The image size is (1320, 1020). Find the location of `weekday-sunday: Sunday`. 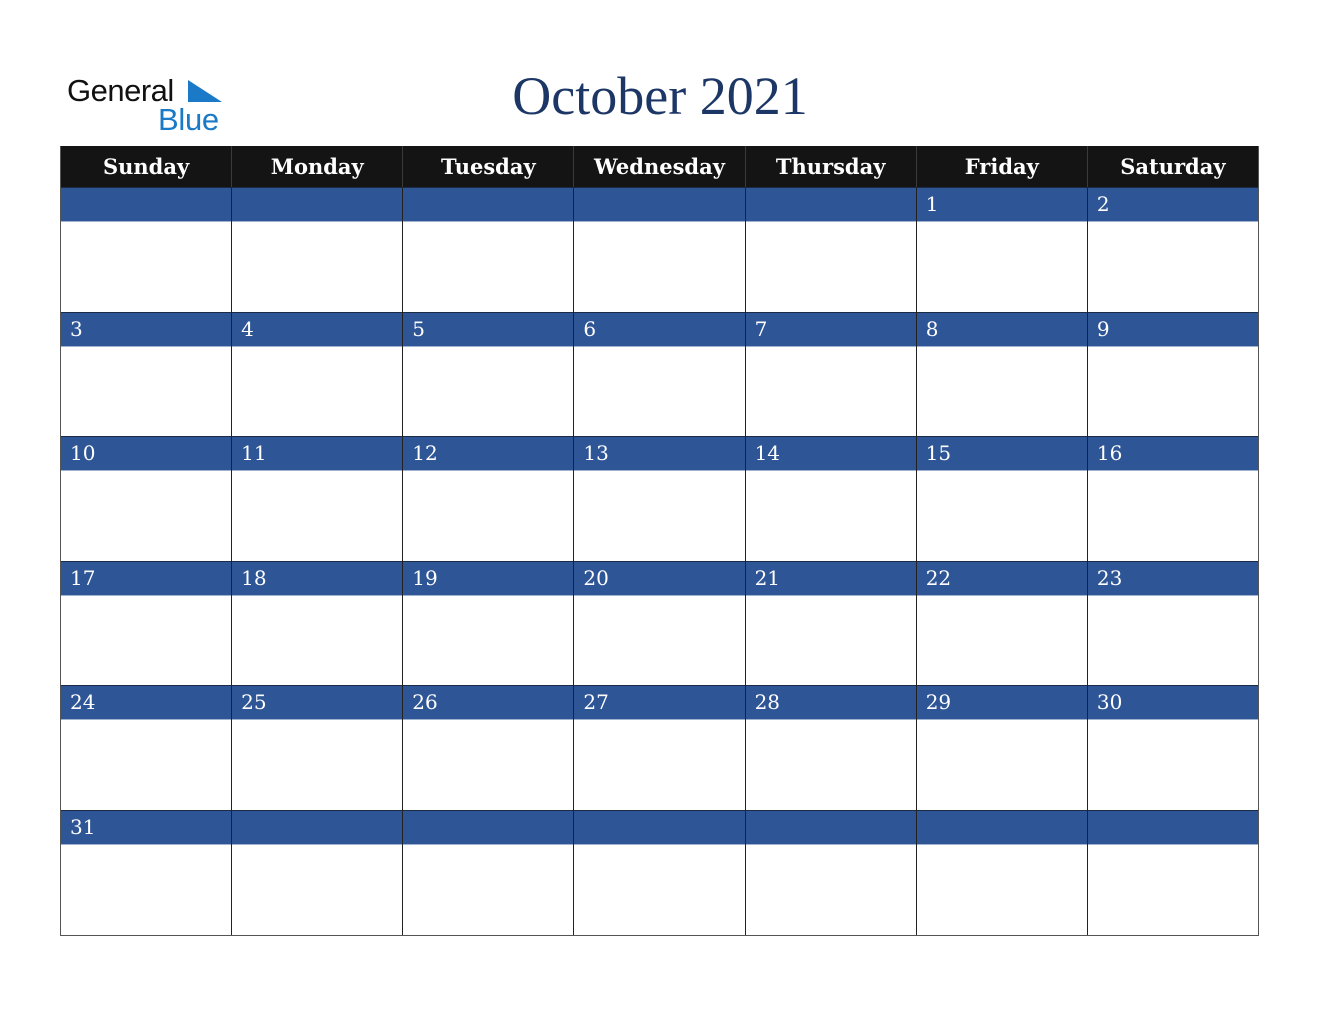

weekday-sunday: Sunday is located at coordinates (147, 166).